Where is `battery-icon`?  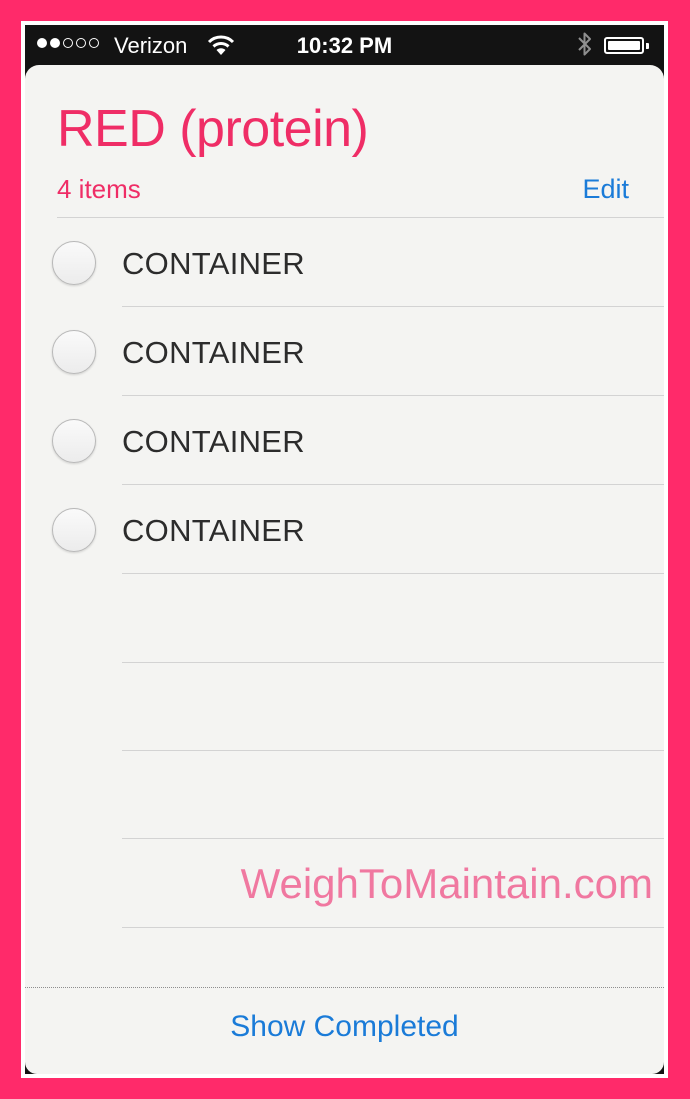 battery-icon is located at coordinates (624, 45).